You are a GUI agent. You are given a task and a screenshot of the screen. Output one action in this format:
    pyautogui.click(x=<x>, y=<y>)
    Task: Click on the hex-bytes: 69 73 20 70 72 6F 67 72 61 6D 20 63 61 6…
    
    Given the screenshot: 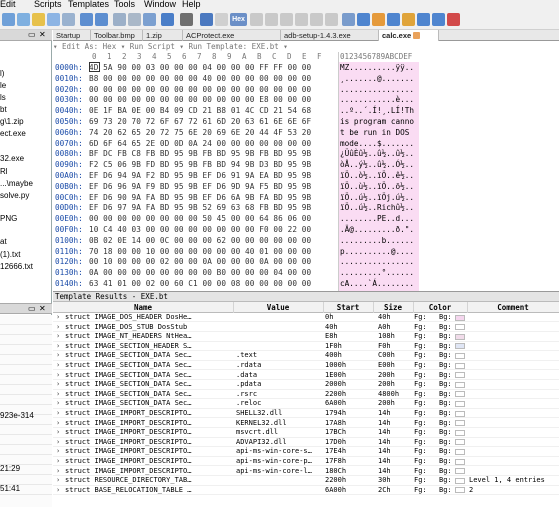 What is the action you would take?
    pyautogui.click(x=200, y=121)
    